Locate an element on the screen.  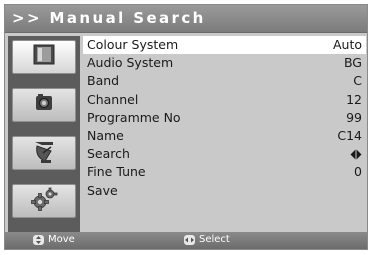
menu-item-save: Save is located at coordinates (224, 191).